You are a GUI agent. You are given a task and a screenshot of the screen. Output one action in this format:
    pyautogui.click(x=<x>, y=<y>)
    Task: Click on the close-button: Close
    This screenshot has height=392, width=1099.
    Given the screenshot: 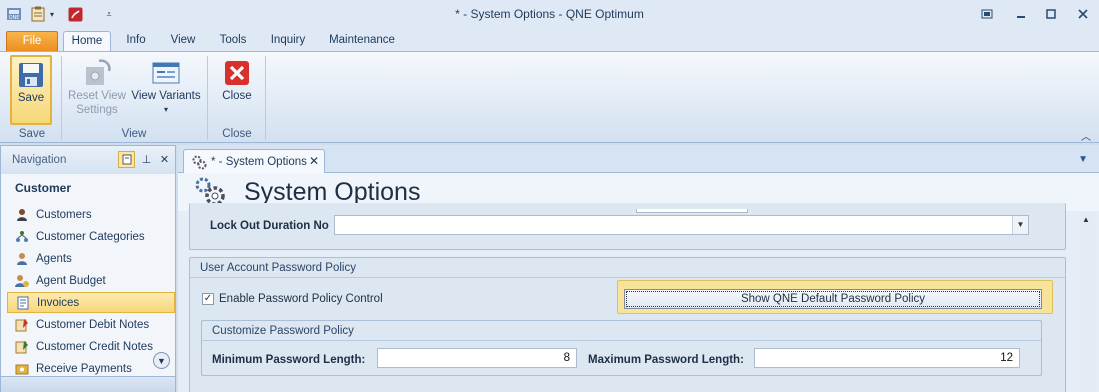 What is the action you would take?
    pyautogui.click(x=237, y=90)
    